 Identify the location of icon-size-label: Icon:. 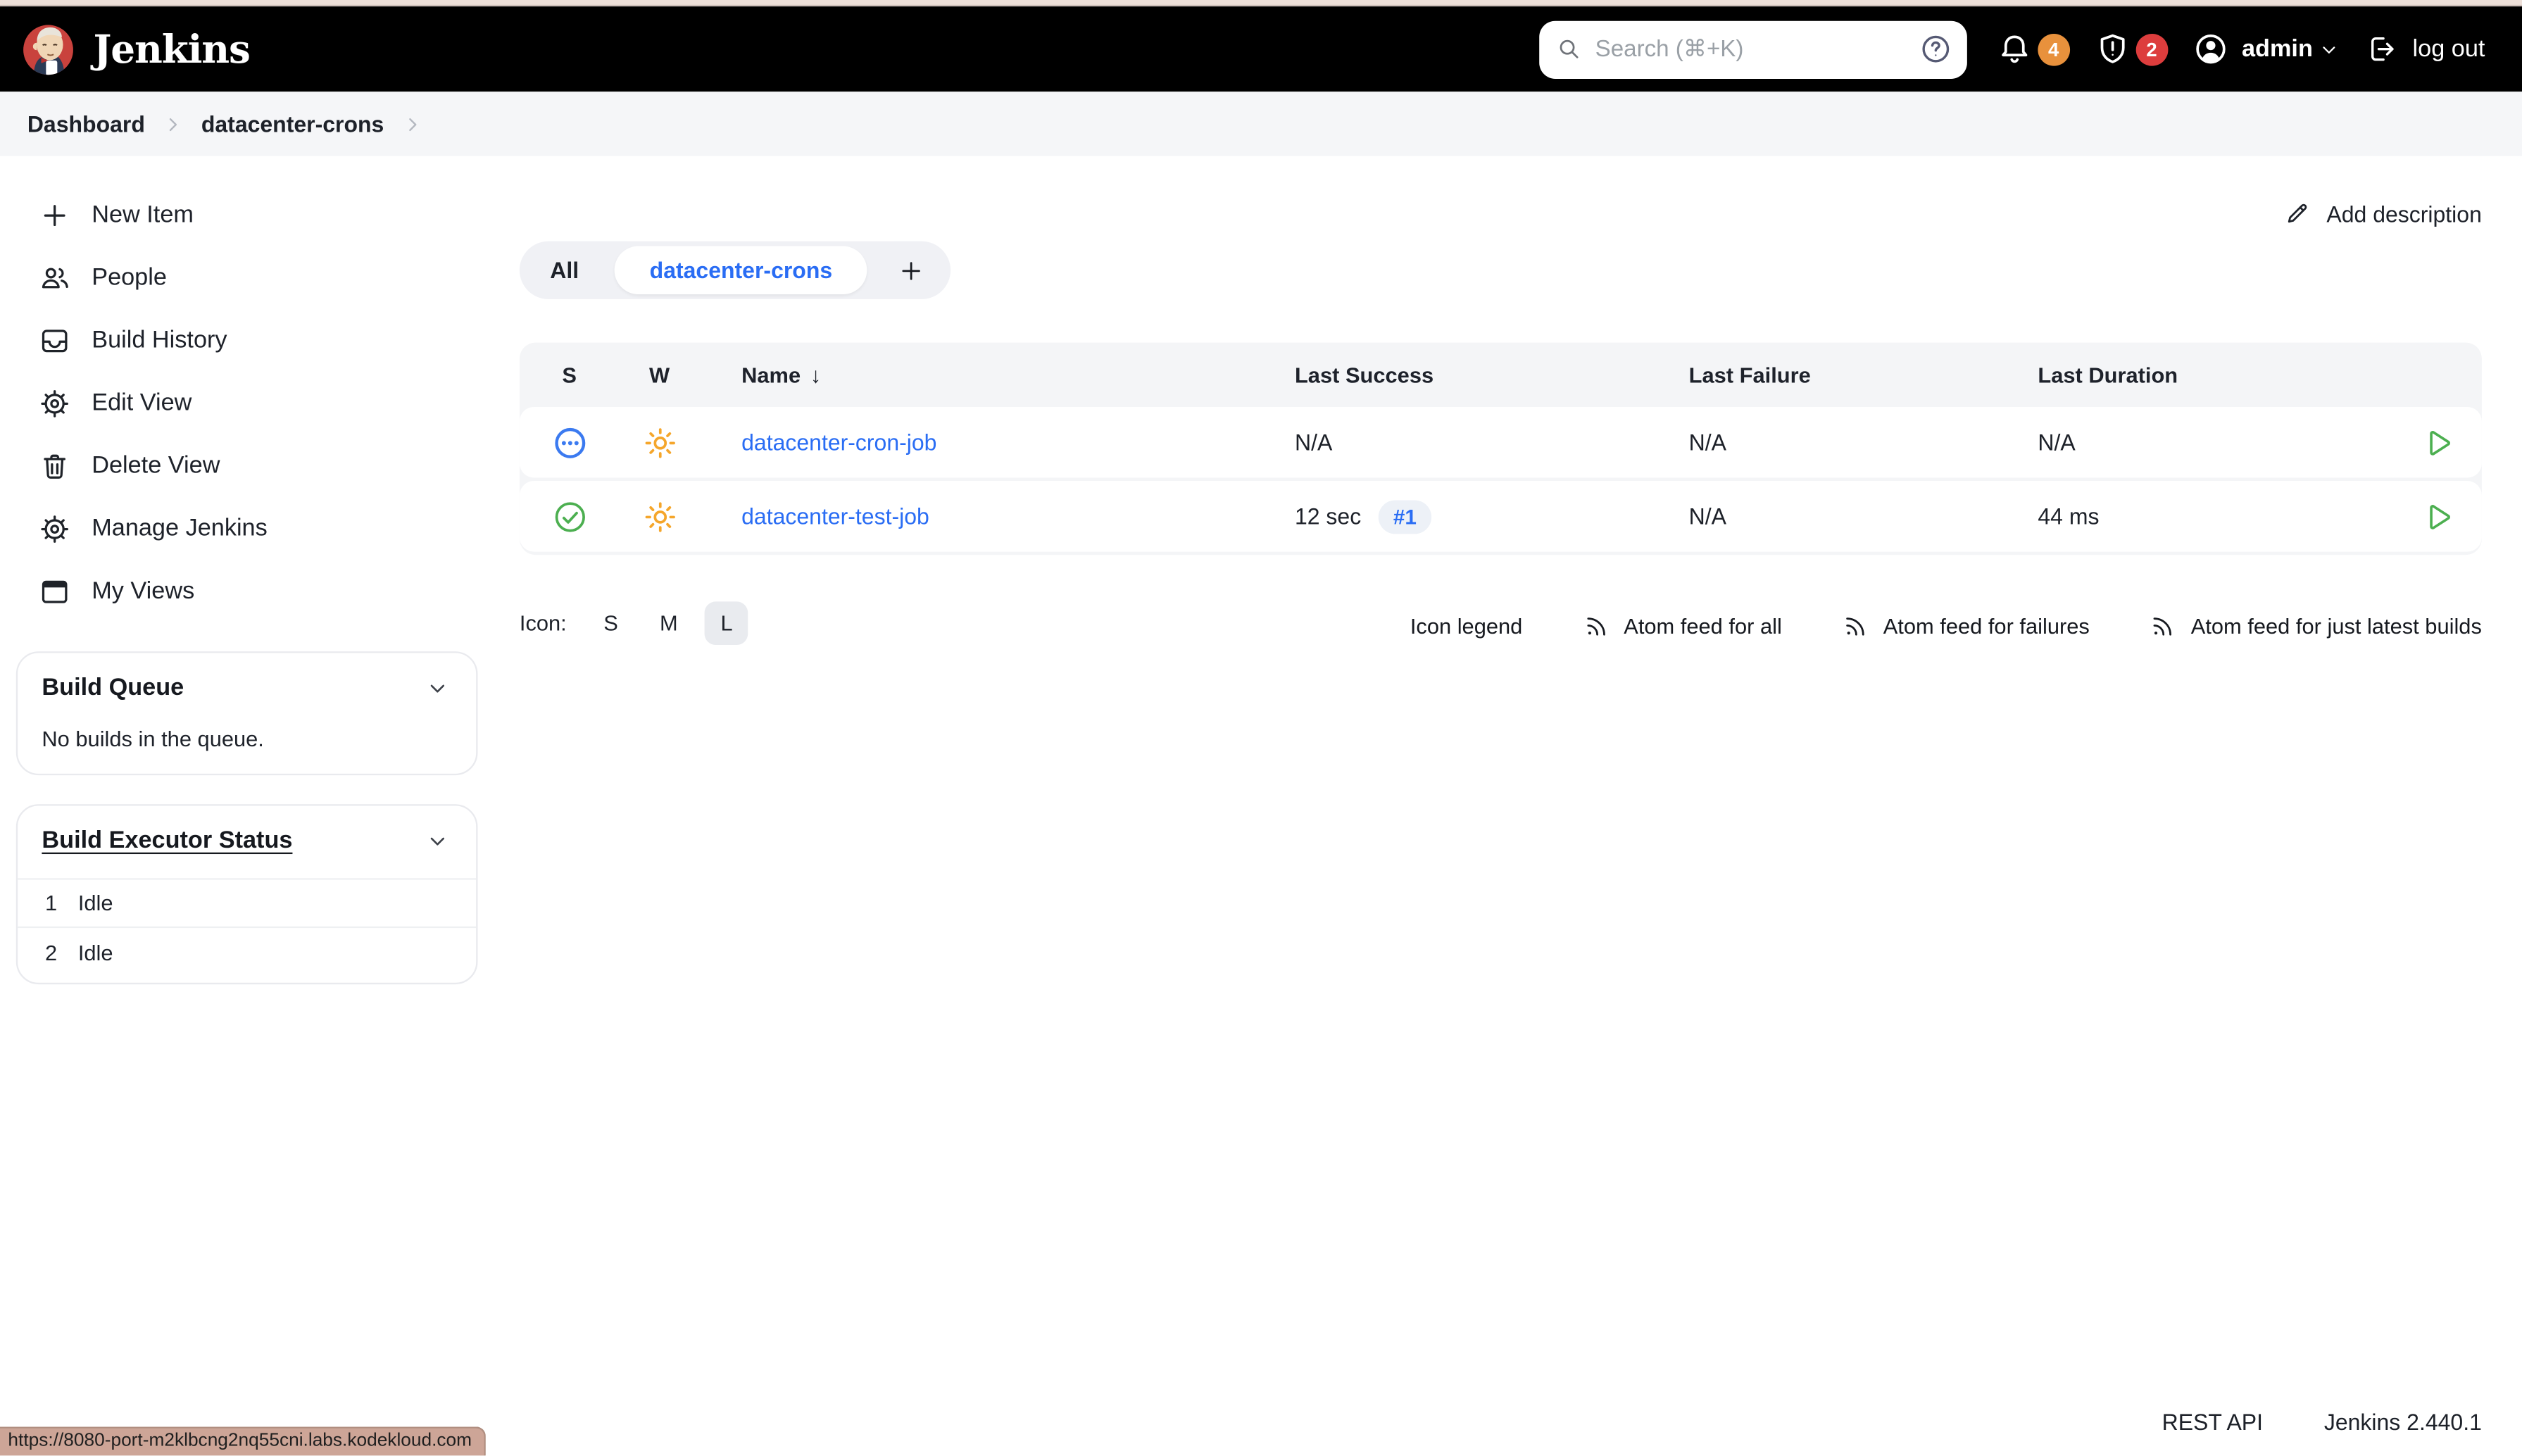
(543, 623).